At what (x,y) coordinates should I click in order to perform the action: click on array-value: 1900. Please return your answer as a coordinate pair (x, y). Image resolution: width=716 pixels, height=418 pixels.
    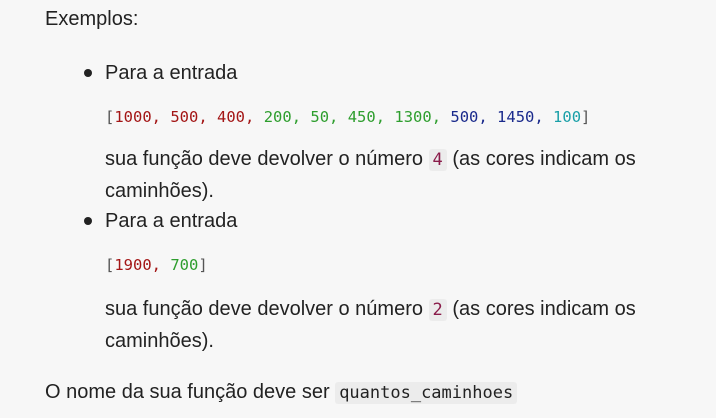
    Looking at the image, I should click on (133, 265).